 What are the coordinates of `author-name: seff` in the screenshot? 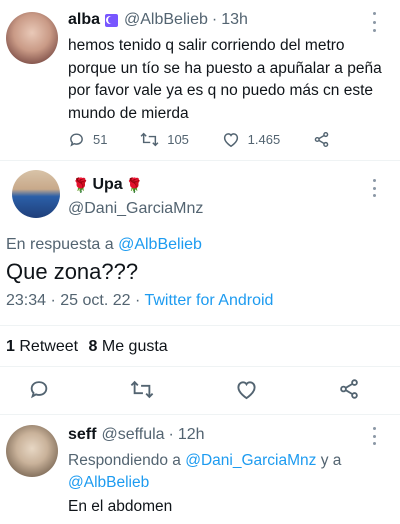 It's located at (82, 435).